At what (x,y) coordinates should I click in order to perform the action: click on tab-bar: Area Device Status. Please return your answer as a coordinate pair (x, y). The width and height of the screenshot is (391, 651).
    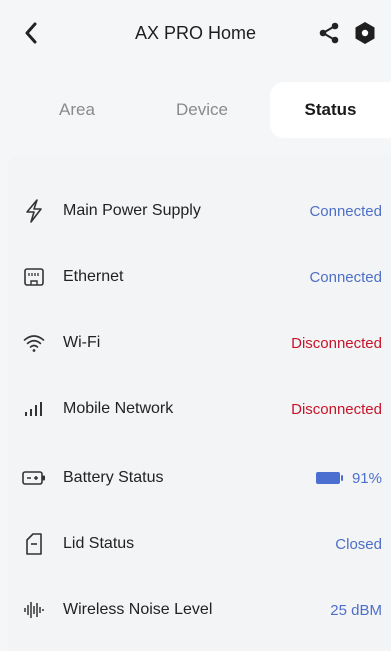
    Looking at the image, I should click on (195, 110).